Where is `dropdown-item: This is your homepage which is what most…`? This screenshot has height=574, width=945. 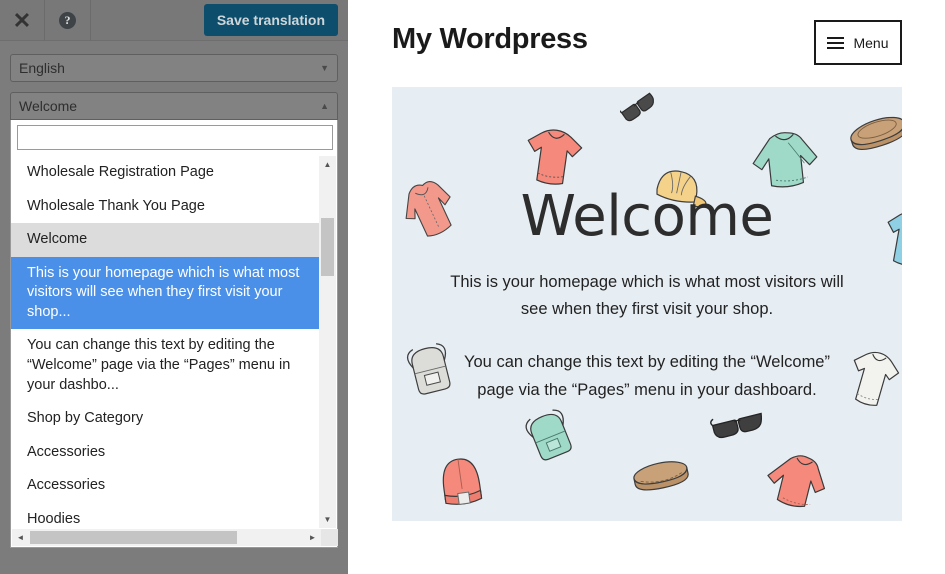
dropdown-item: This is your homepage which is what most… is located at coordinates (166, 293).